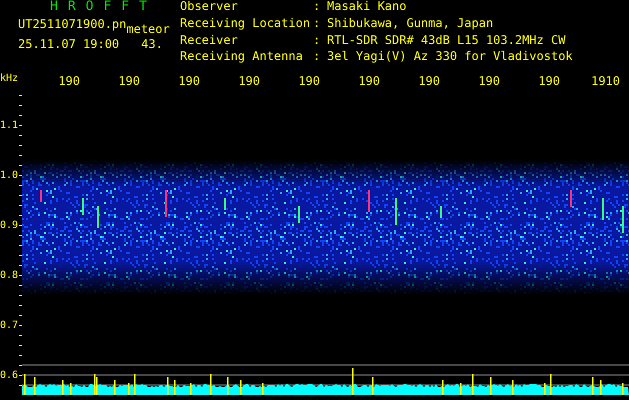  Describe the element at coordinates (9, 375) in the screenshot. I see `level-label: 0.6` at that location.